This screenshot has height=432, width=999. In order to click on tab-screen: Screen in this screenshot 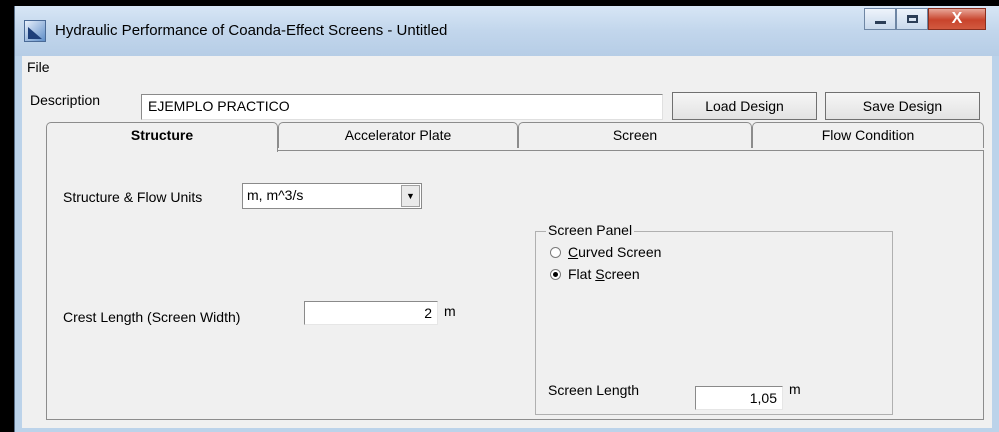, I will do `click(635, 135)`.